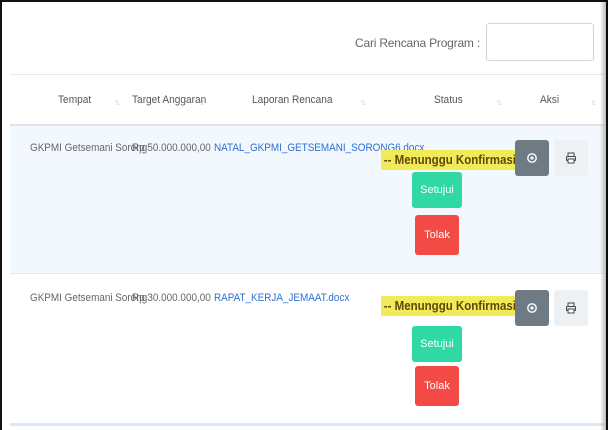 The height and width of the screenshot is (430, 608). I want to click on column-header-status: Status, so click(448, 100).